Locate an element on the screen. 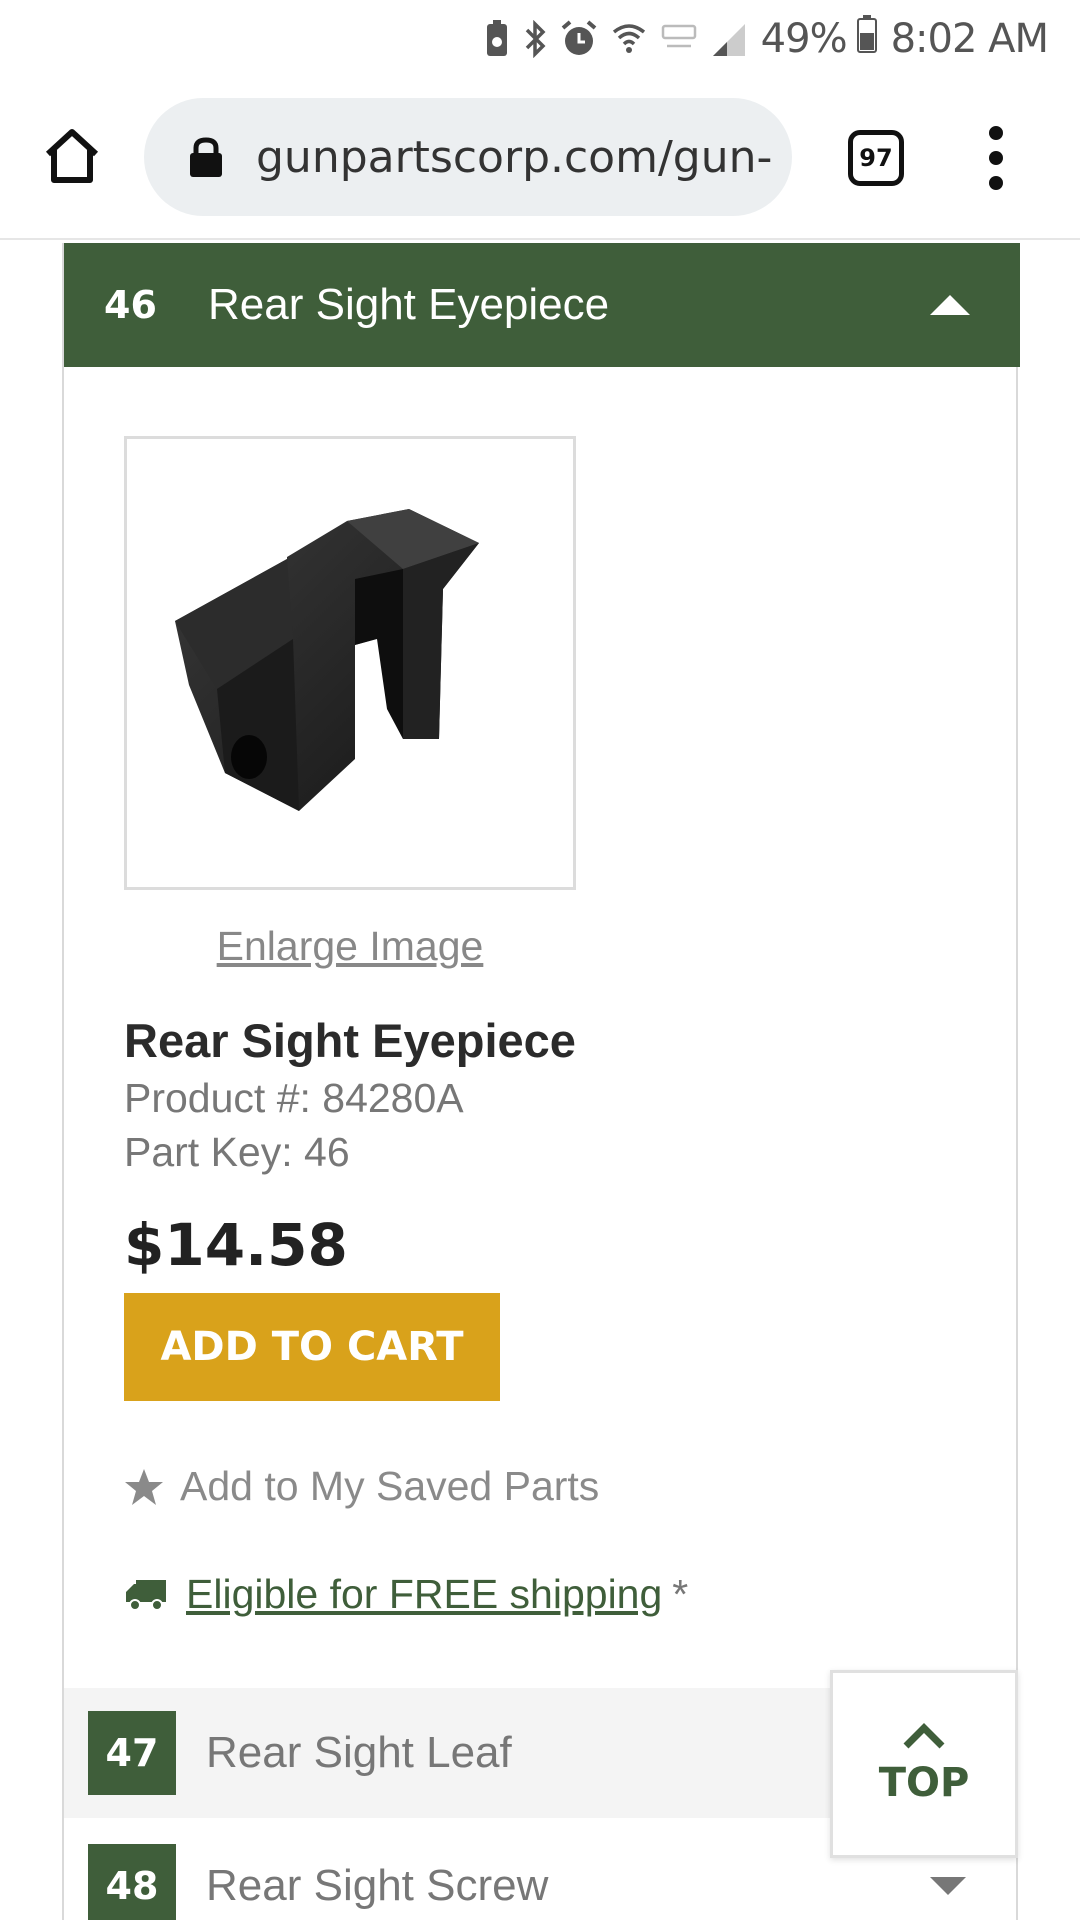 Image resolution: width=1080 pixels, height=1920 pixels. wifi-icon is located at coordinates (629, 39).